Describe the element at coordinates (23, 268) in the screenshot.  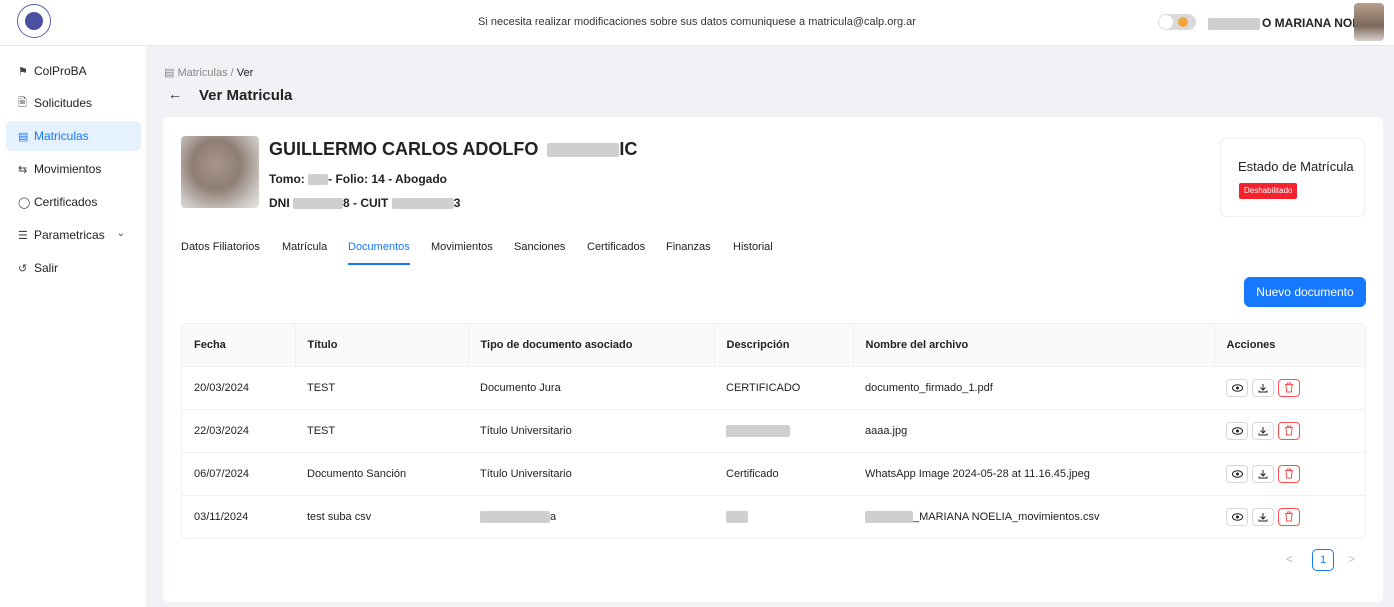
I see `logout-icon: ↺` at that location.